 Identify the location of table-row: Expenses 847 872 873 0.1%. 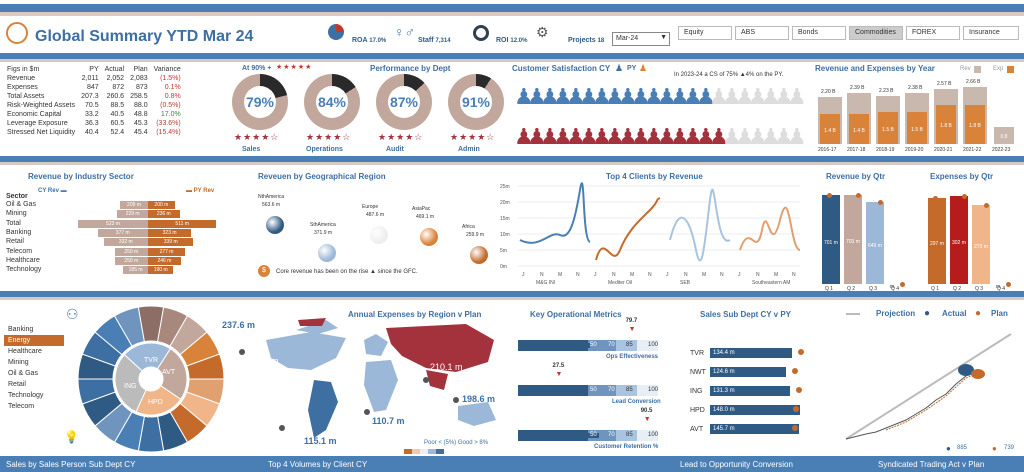
(94, 87).